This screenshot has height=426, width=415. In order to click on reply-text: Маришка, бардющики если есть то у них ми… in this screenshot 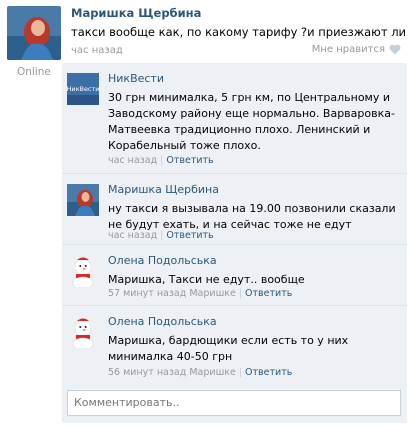, I will do `click(228, 348)`.